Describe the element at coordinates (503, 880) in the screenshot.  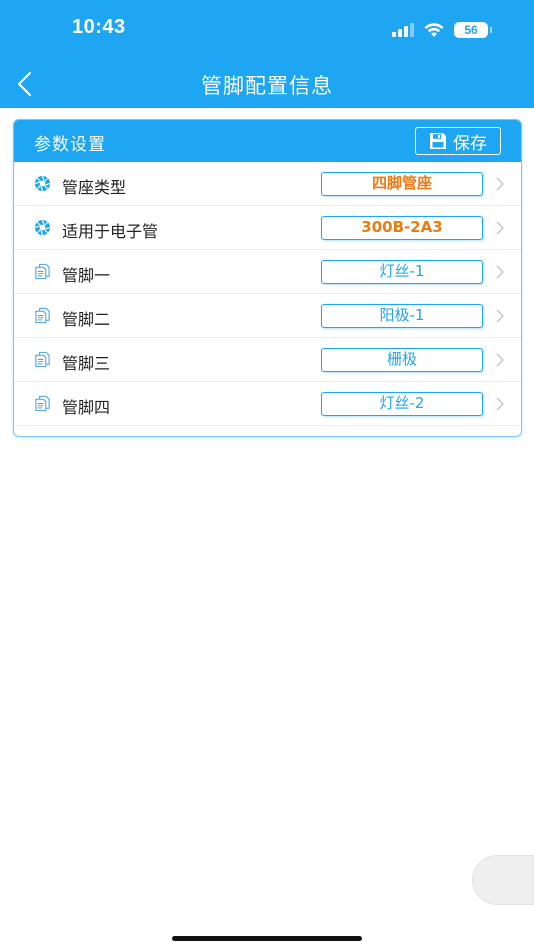
I see `floating-assistive-button` at that location.